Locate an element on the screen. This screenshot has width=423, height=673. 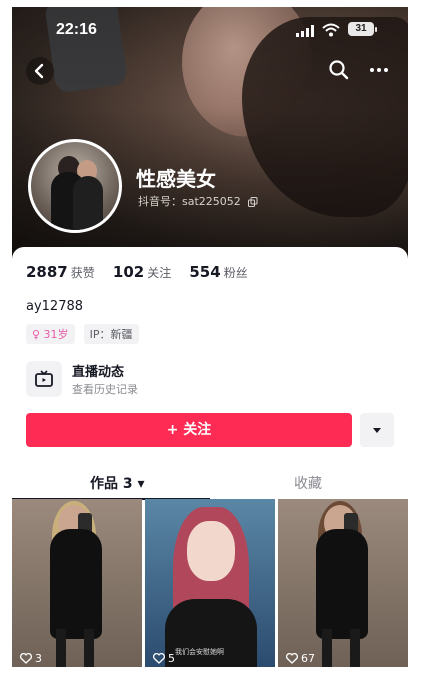
video-likes: 3 is located at coordinates (31, 658).